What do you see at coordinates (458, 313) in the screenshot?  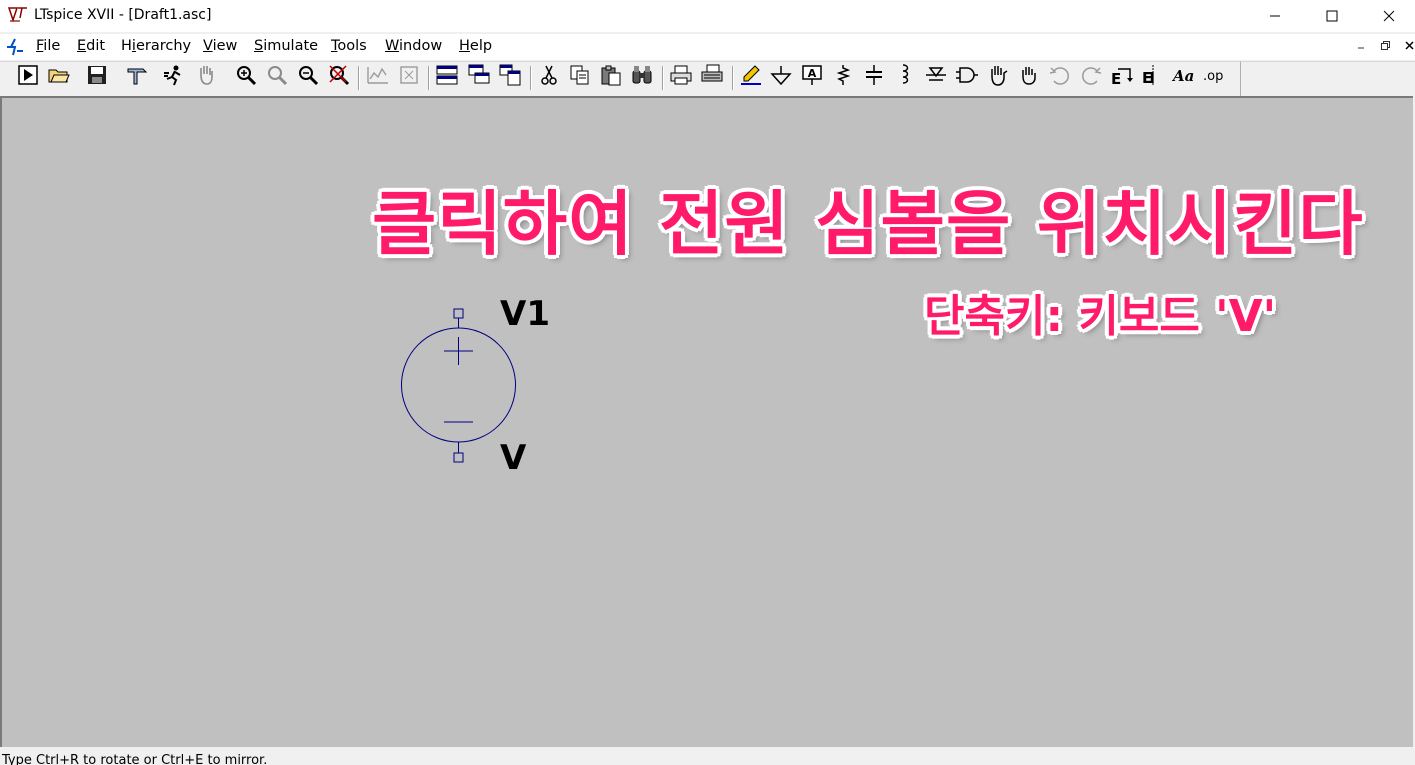 I see `pin-positive` at bounding box center [458, 313].